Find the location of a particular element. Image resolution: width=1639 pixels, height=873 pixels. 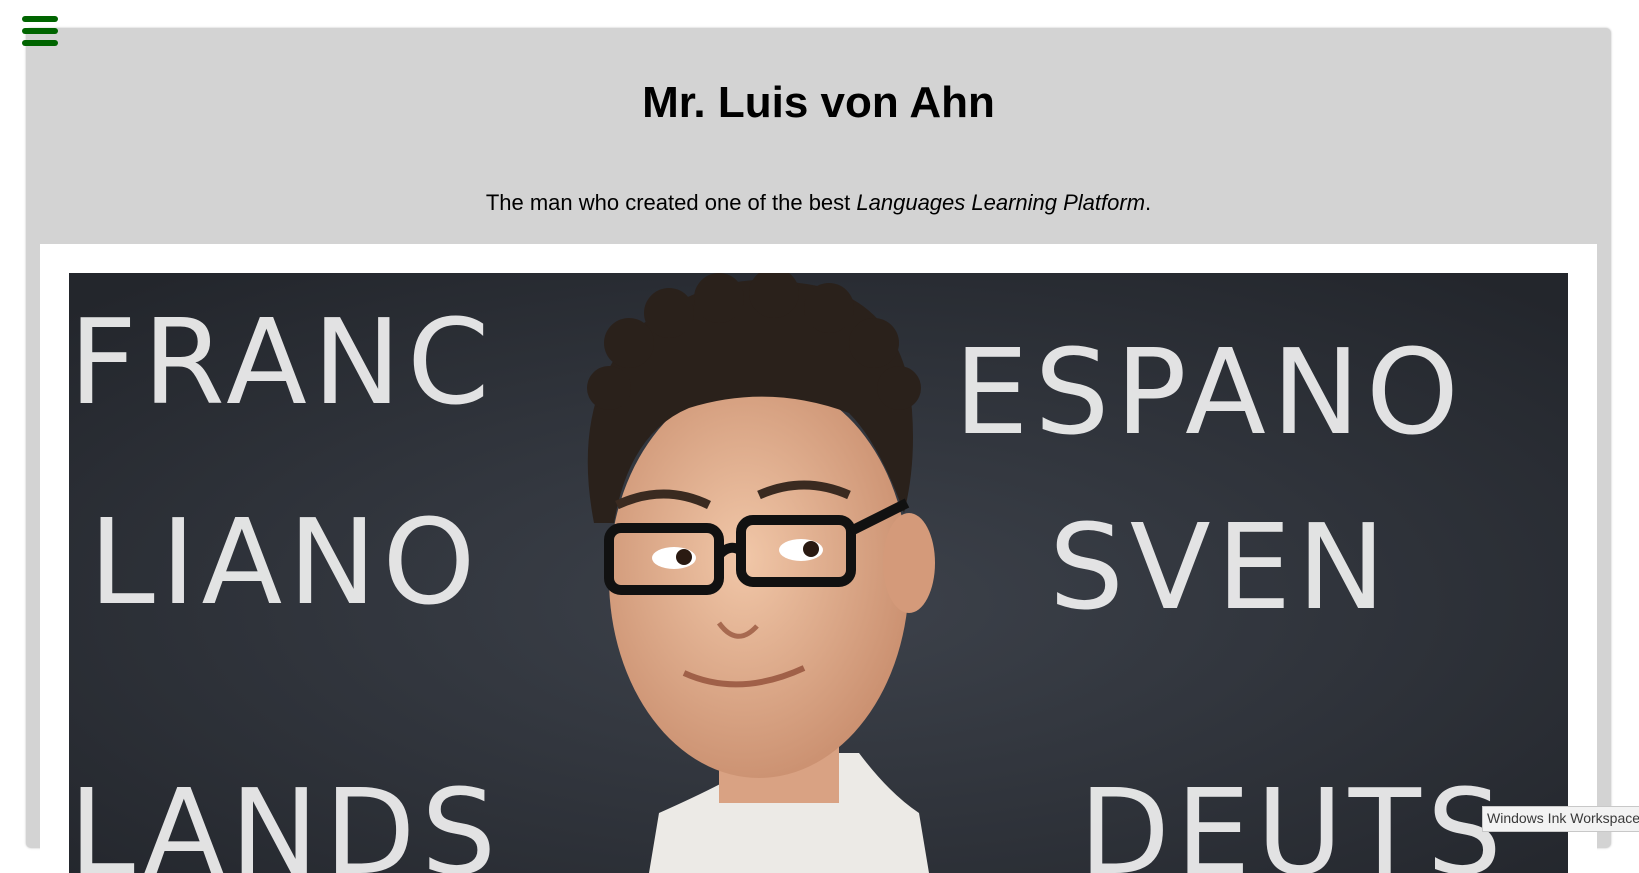

windows-ink-workspace-button: Windows Ink Workspace is located at coordinates (1560, 819).